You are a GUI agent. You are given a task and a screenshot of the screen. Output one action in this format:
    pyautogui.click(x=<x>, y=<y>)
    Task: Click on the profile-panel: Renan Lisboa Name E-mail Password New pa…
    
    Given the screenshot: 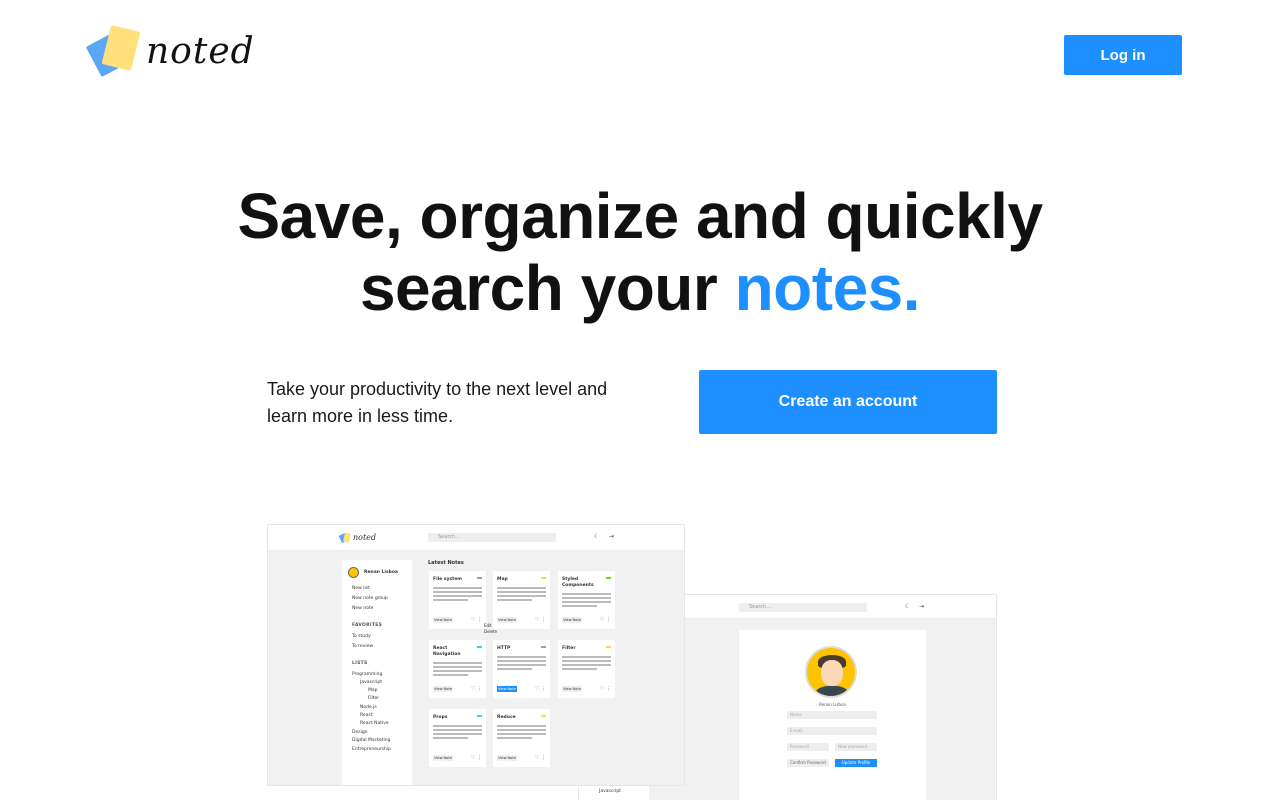 What is the action you would take?
    pyautogui.click(x=832, y=715)
    